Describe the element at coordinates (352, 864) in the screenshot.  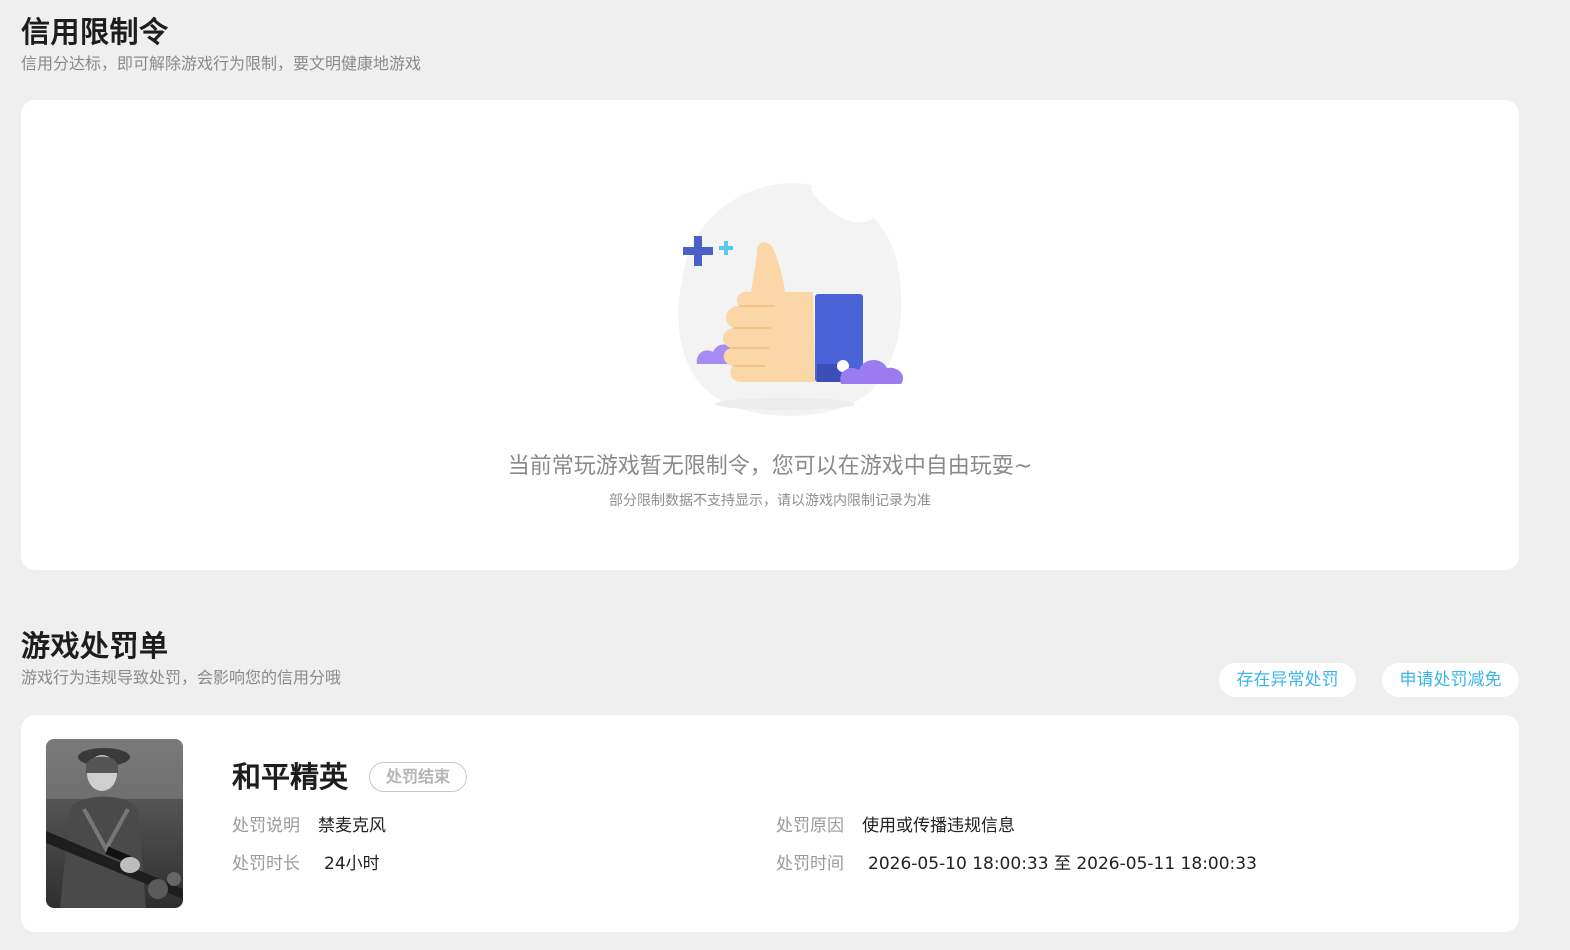
I see `penalty-duration-value: 24小时` at that location.